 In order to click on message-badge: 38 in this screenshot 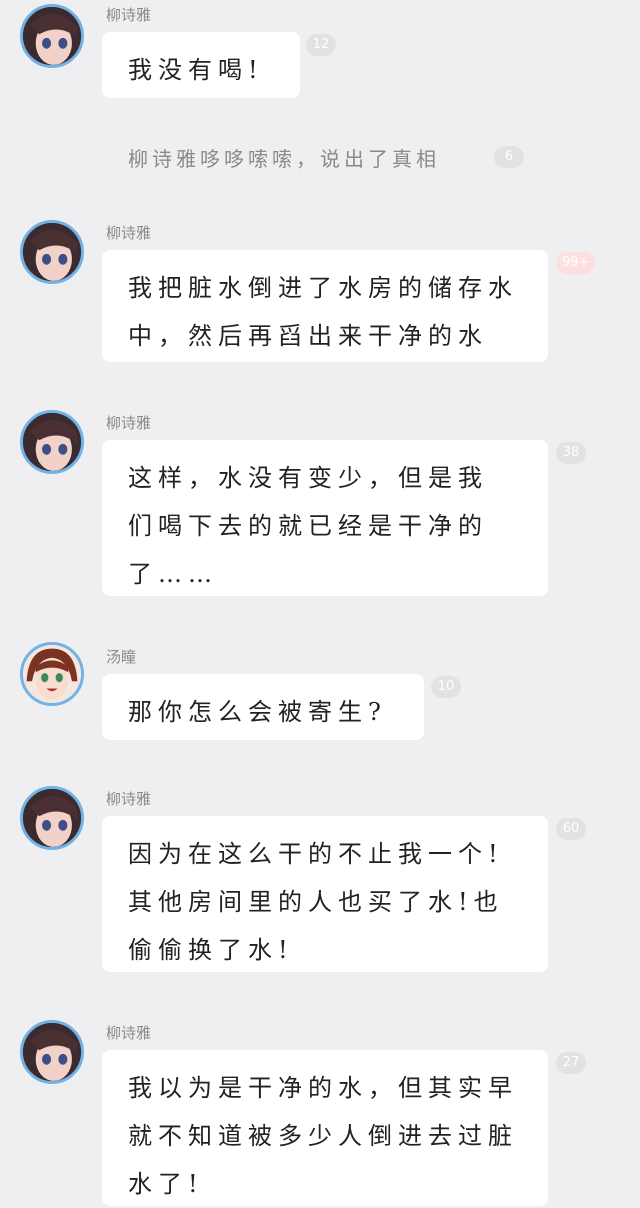, I will do `click(571, 453)`.